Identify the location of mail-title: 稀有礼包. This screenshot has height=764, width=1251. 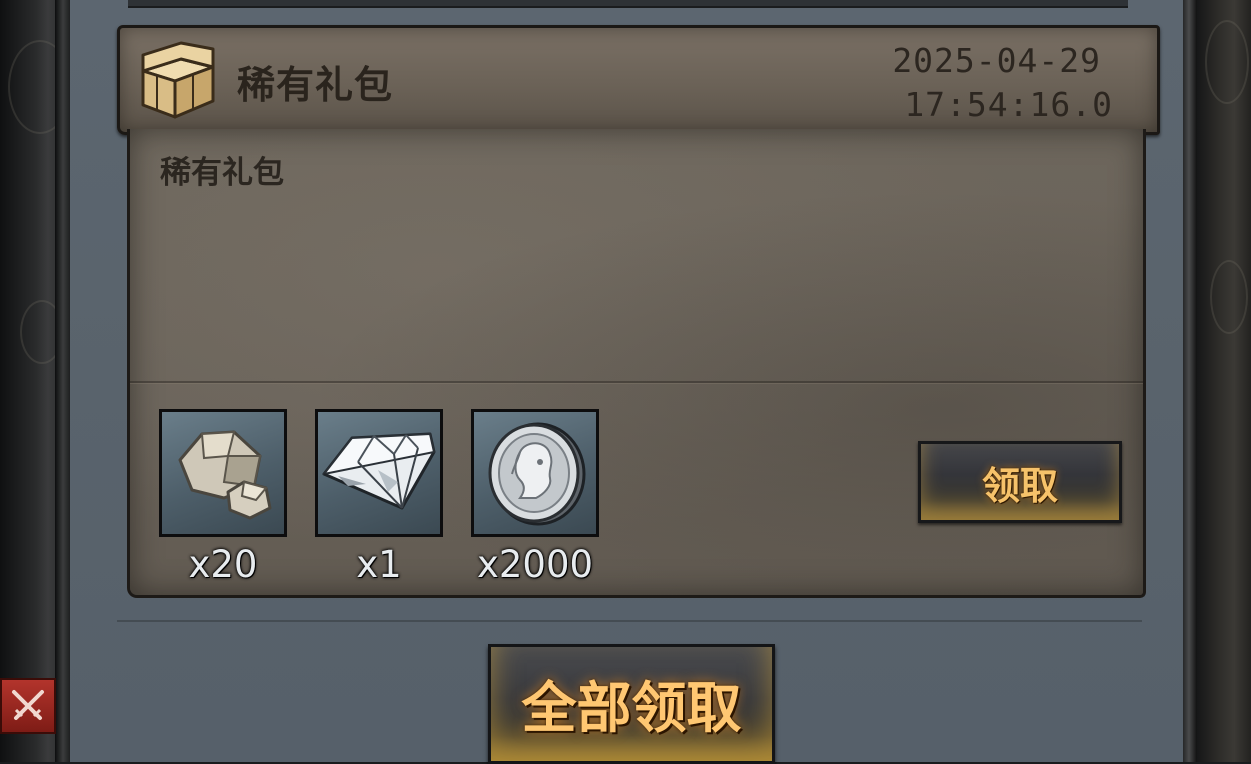
(315, 85).